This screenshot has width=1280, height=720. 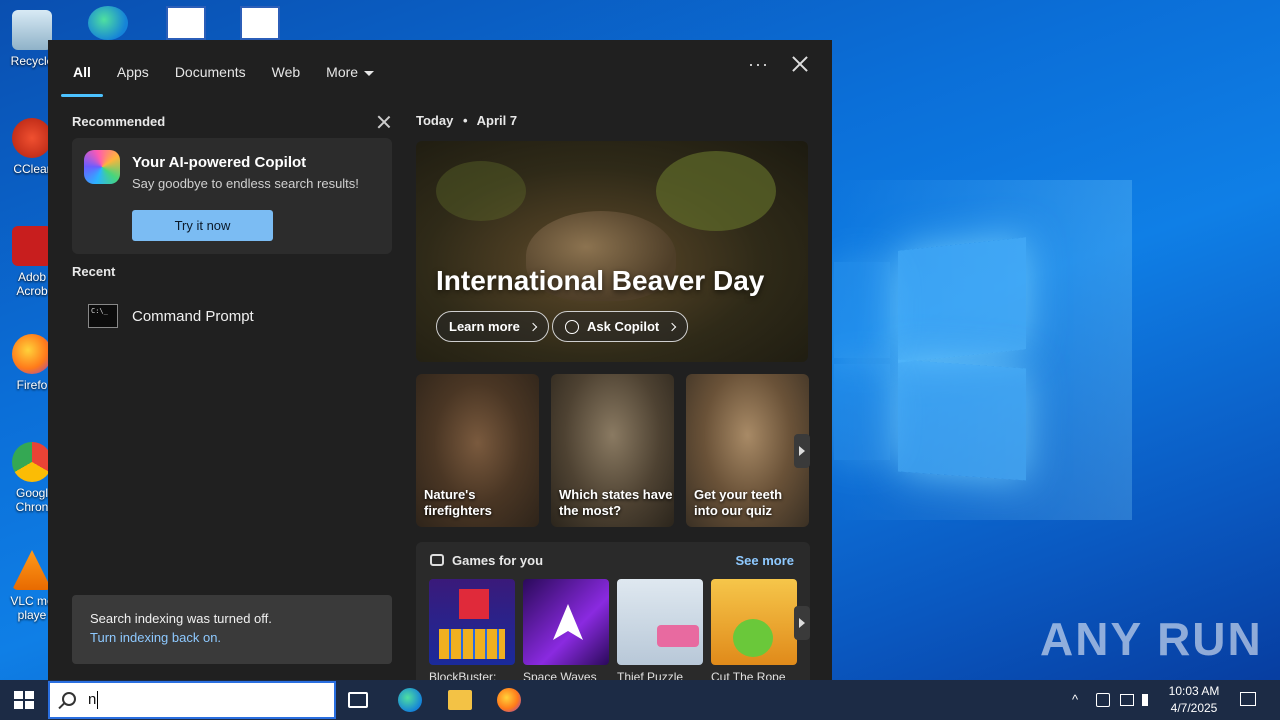 I want to click on recommended-heading: Recommended, so click(x=119, y=121).